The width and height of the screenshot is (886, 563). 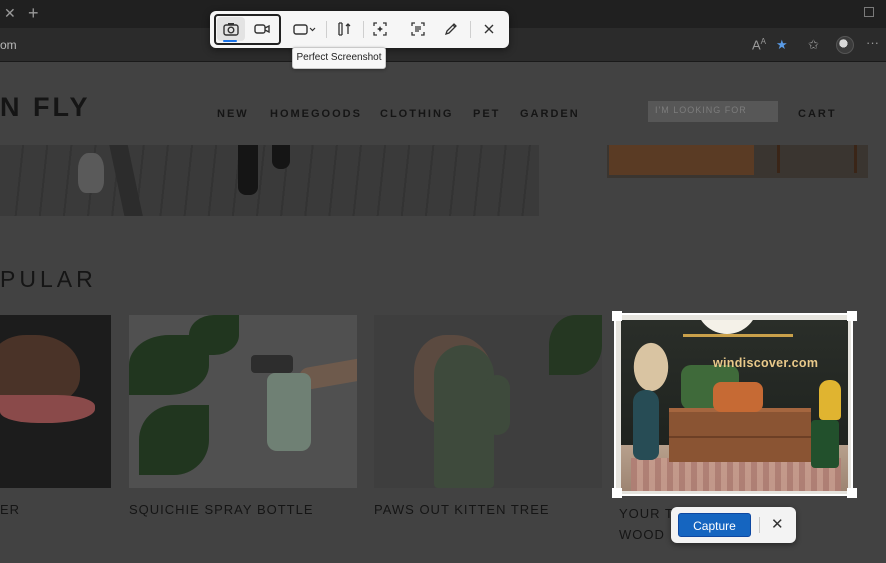 What do you see at coordinates (55, 401) in the screenshot?
I see `product-image-dog` at bounding box center [55, 401].